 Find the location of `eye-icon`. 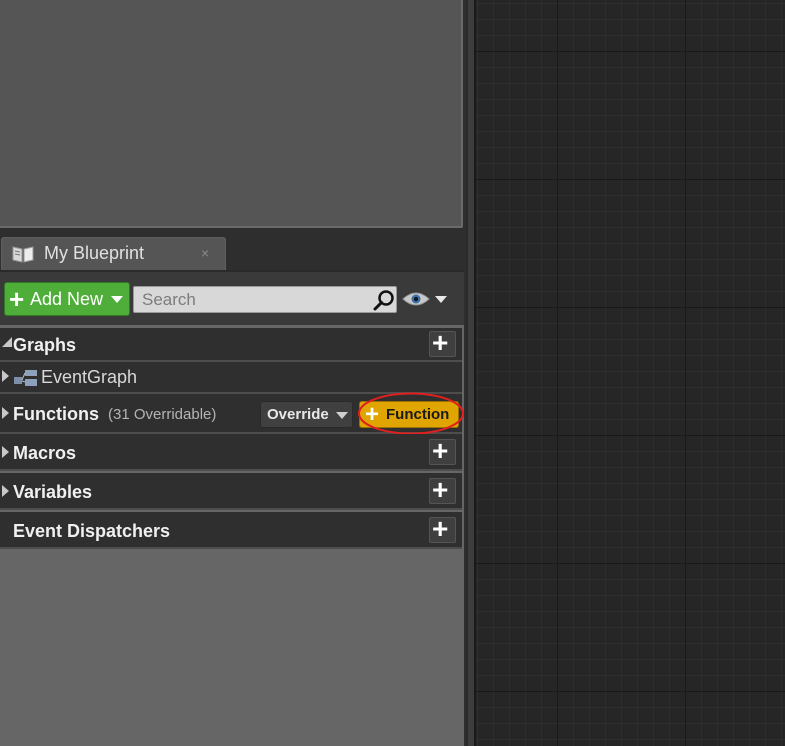

eye-icon is located at coordinates (416, 299).